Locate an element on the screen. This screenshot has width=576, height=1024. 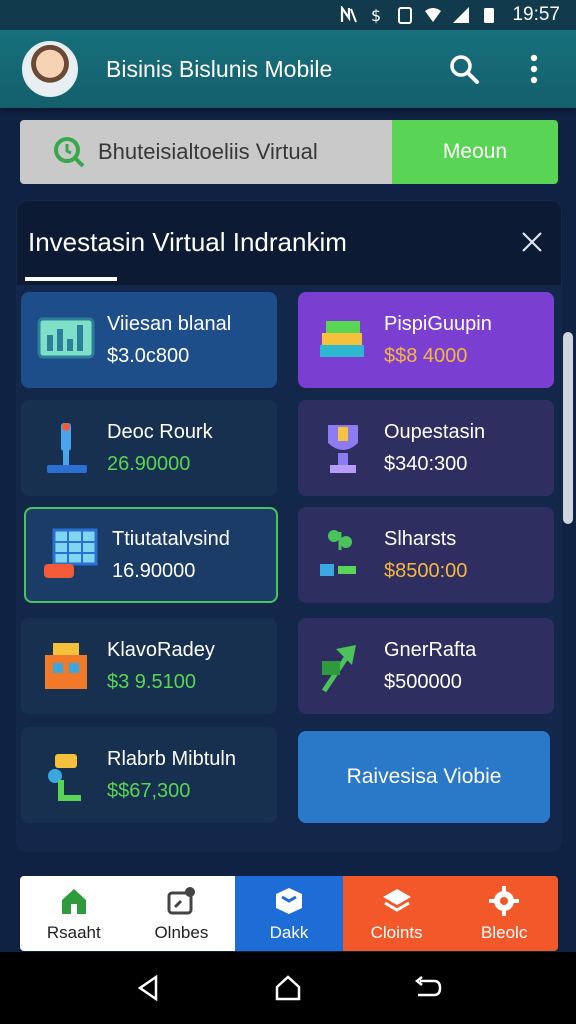
investment-tile: Viiesan blanal $3.0c800 is located at coordinates (149, 340).